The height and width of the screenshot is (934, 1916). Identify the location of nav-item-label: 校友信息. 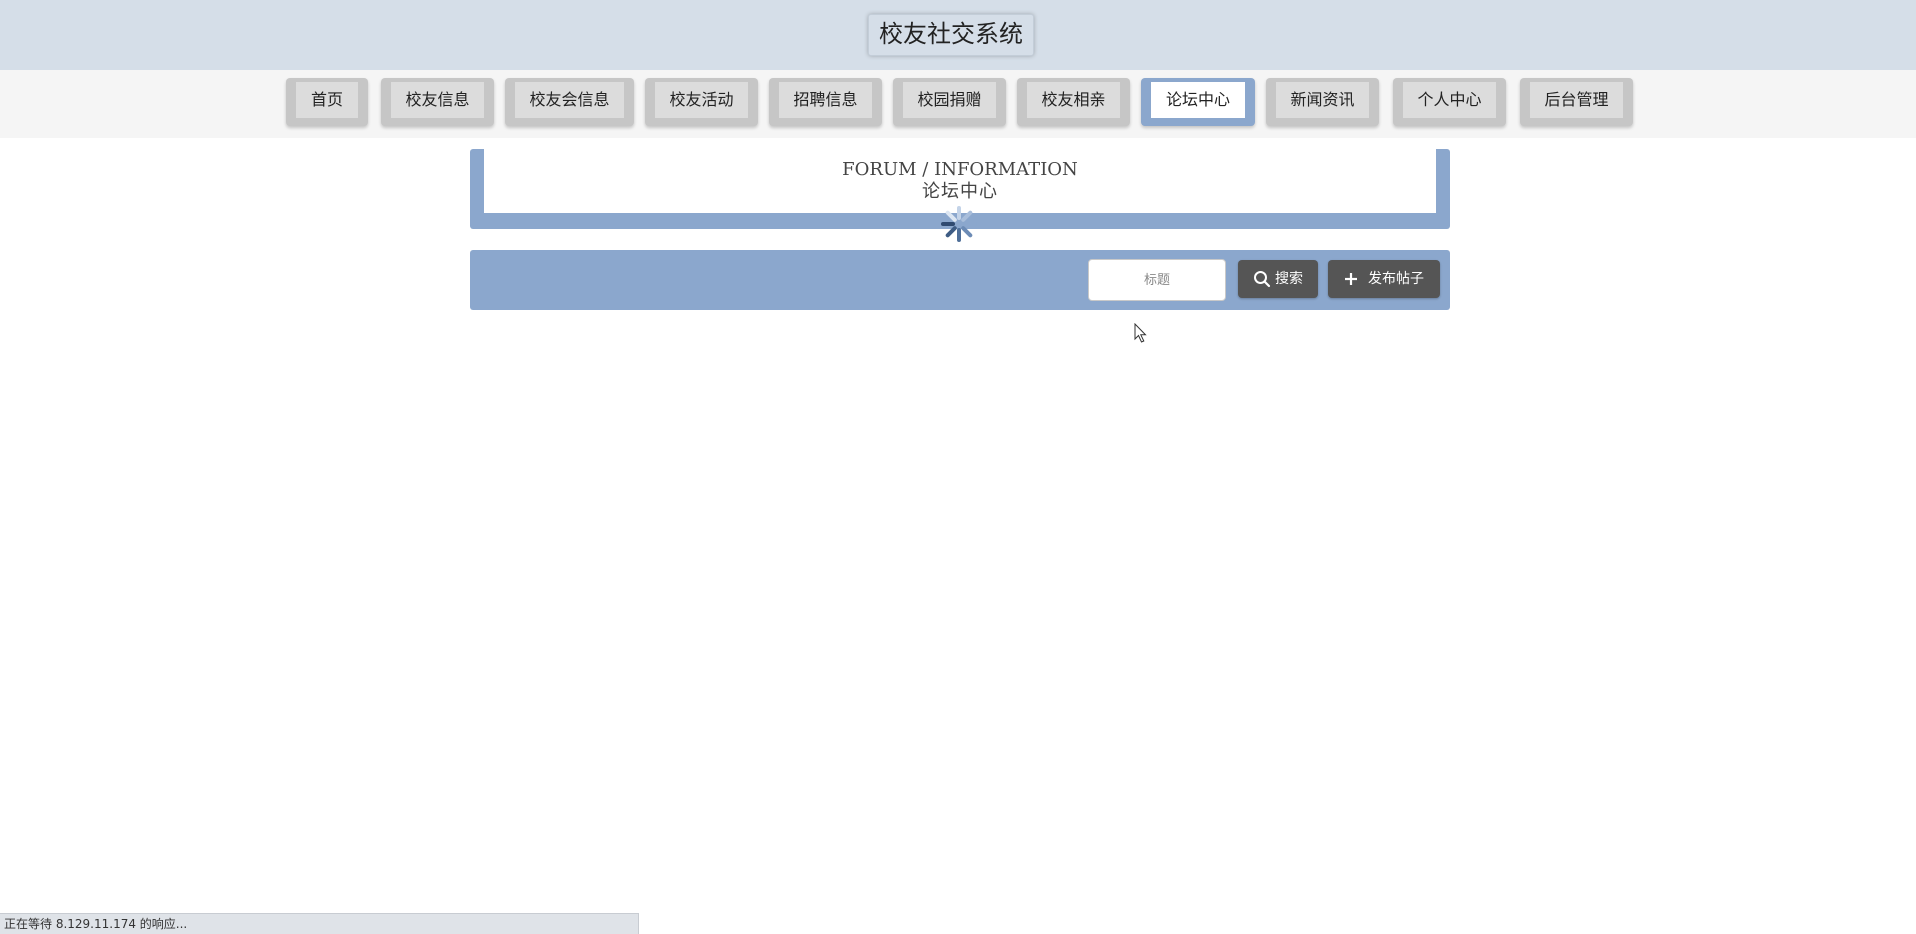
(437, 100).